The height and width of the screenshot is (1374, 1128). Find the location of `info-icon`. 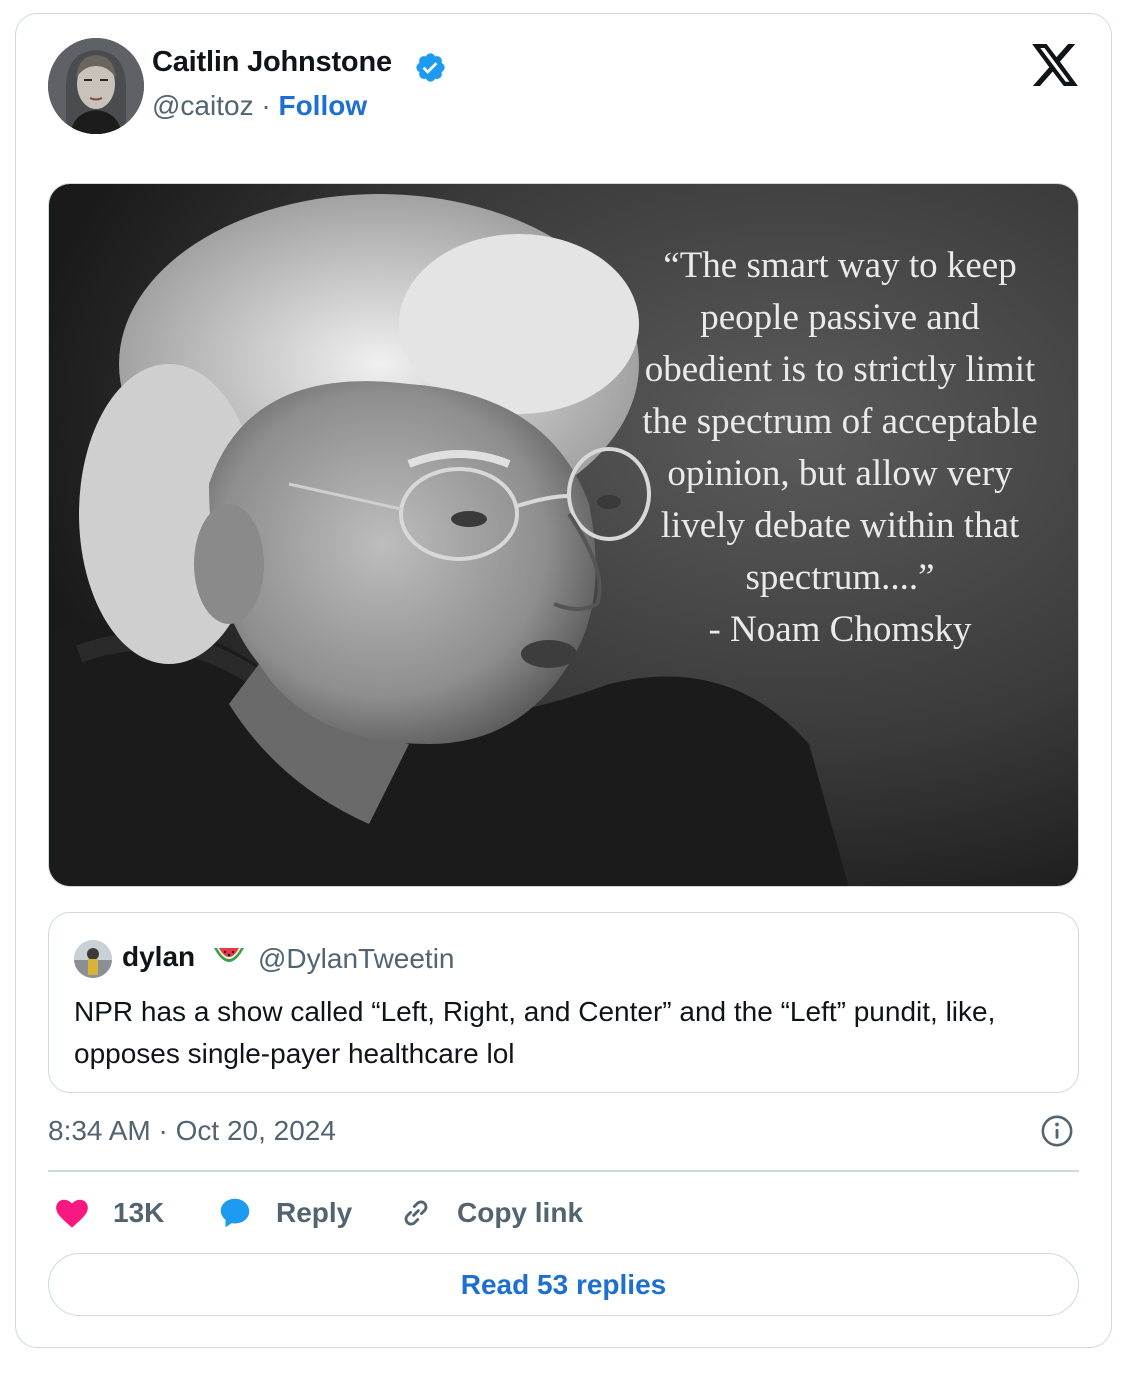

info-icon is located at coordinates (1057, 1131).